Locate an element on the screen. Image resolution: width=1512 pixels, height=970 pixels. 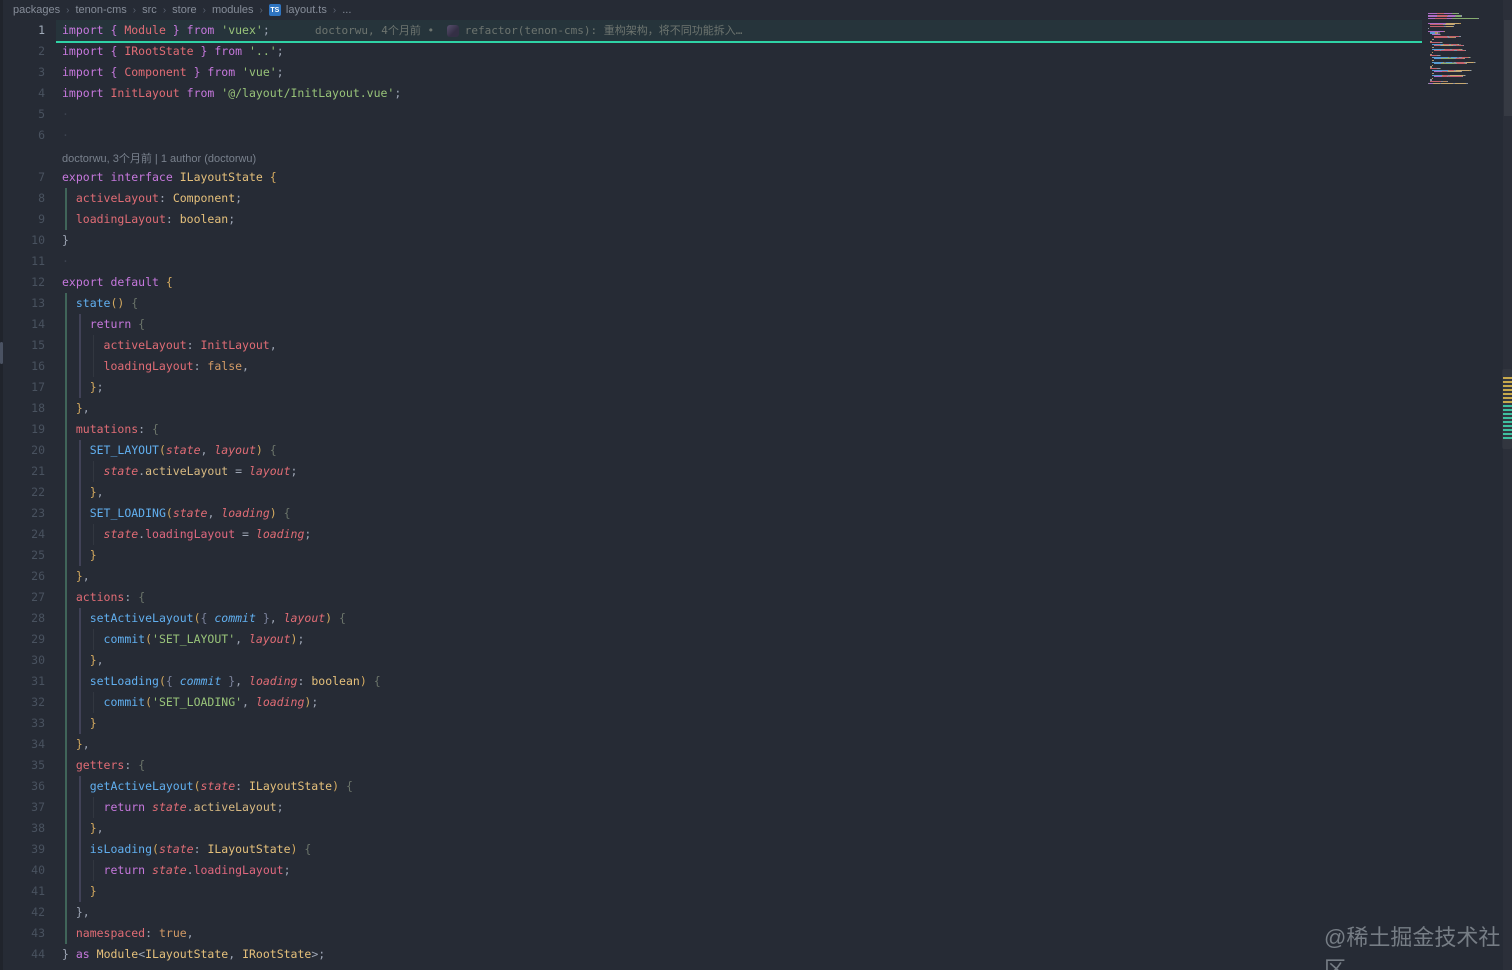
code-line: 28 setActiveLayout({ commit }, layout) { is located at coordinates (710, 618).